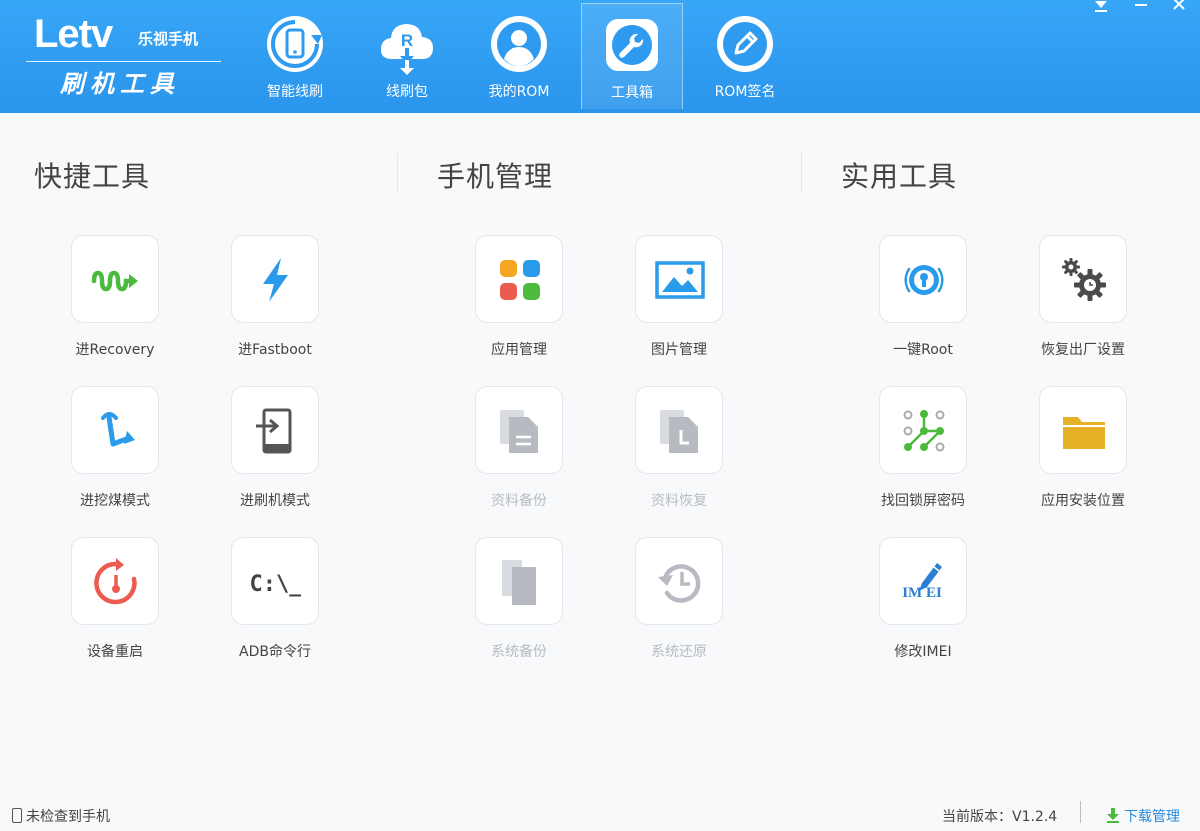 This screenshot has width=1200, height=831. Describe the element at coordinates (632, 45) in the screenshot. I see `wrench-icon` at that location.